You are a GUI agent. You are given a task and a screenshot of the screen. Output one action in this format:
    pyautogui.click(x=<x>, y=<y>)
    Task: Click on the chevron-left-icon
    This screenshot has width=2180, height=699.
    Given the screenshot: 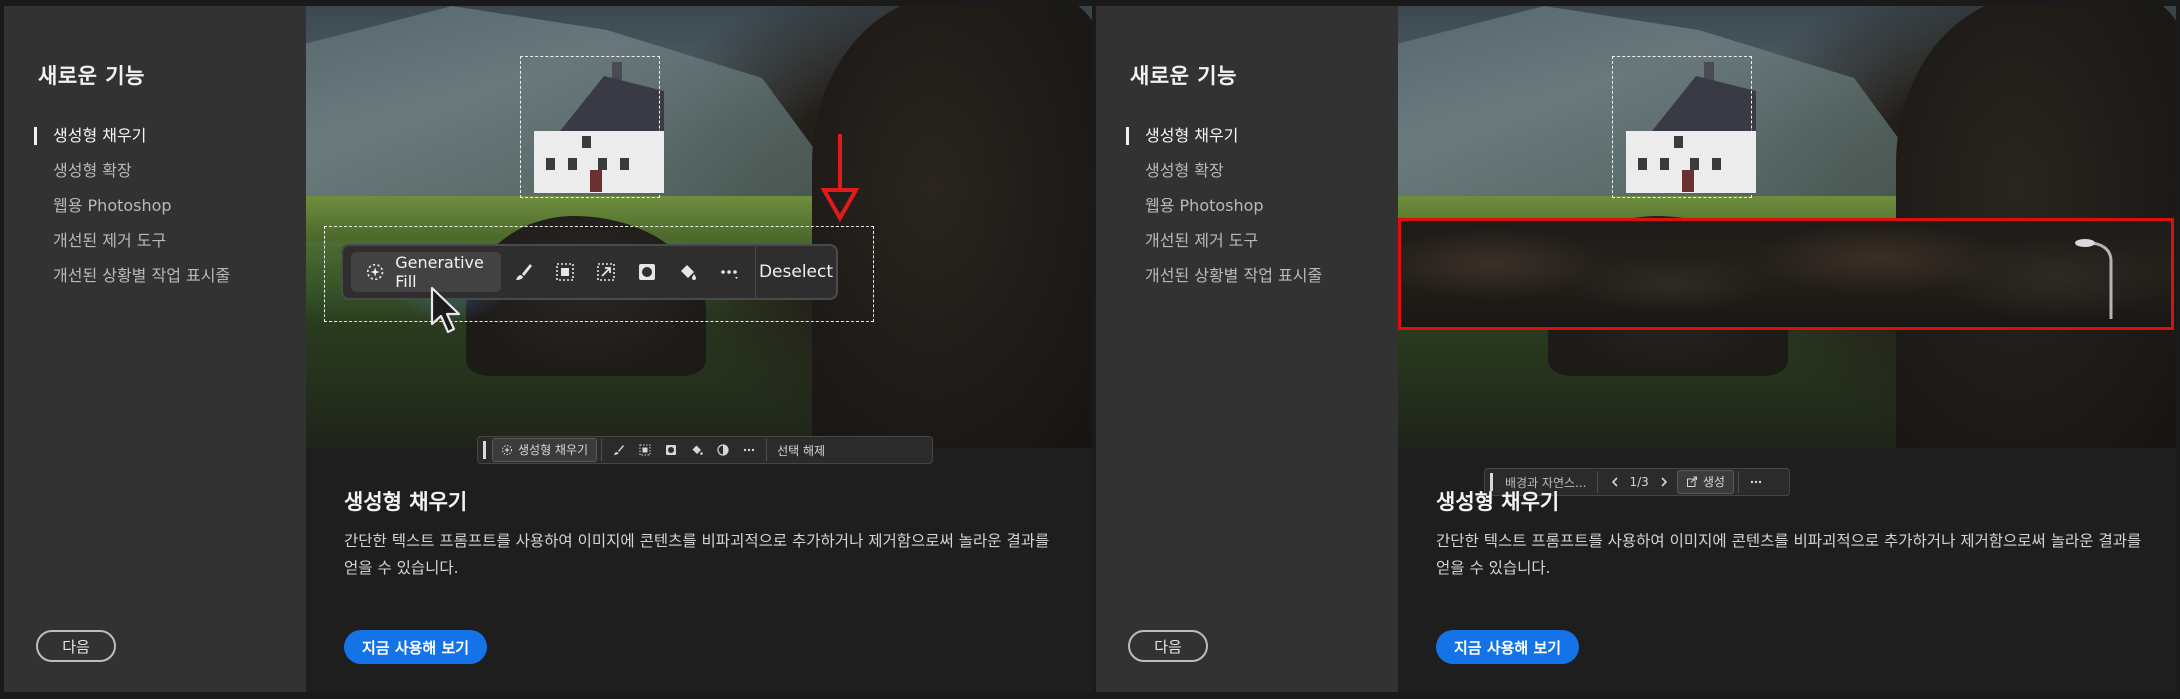 What is the action you would take?
    pyautogui.click(x=1615, y=482)
    